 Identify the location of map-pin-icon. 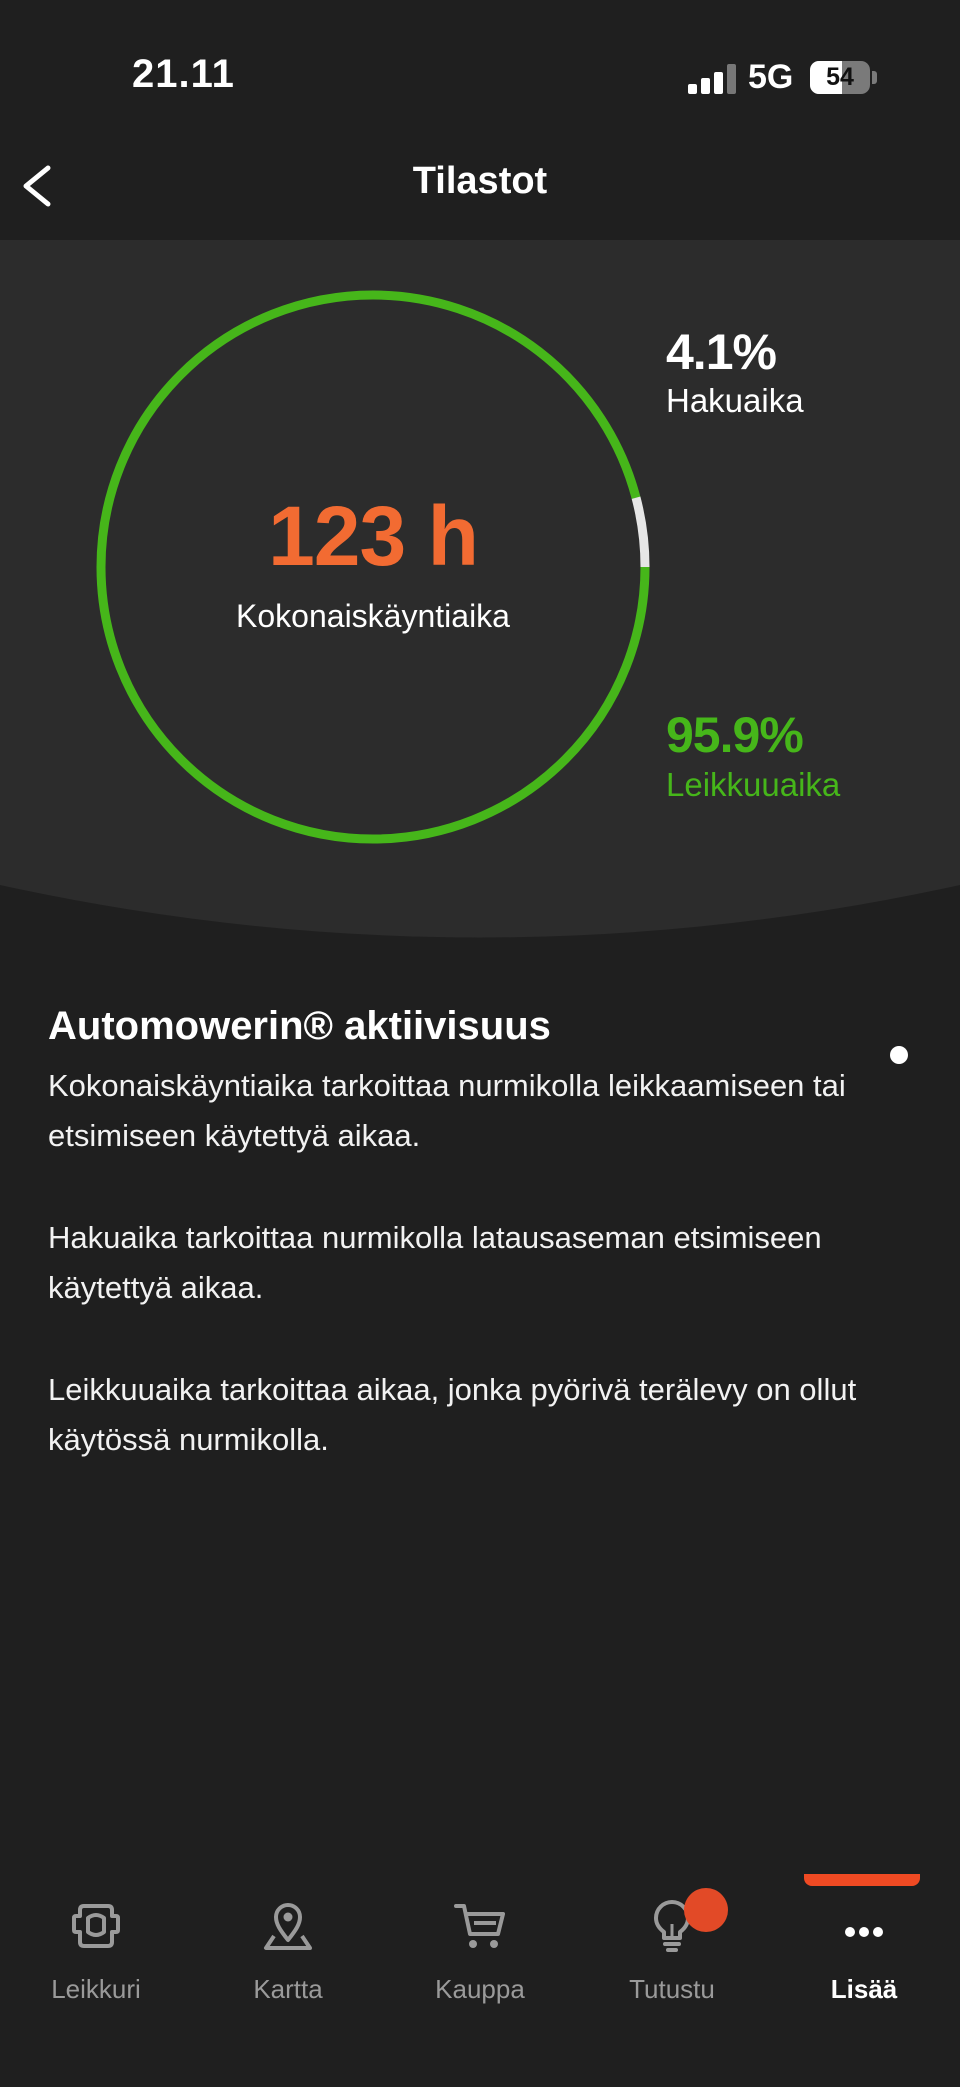
(288, 1926).